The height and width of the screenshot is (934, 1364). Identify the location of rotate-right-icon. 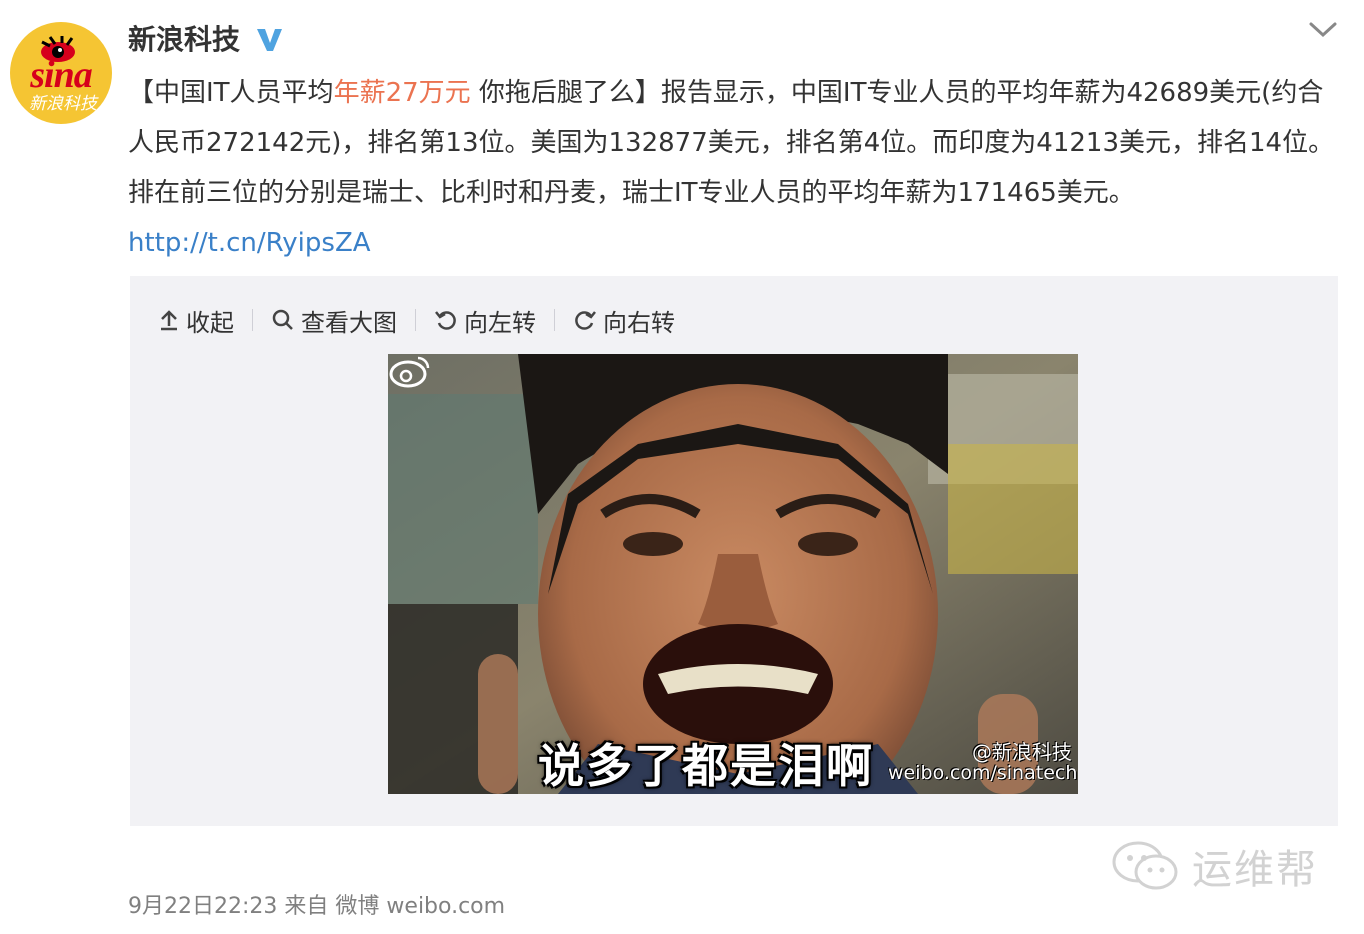
(585, 320).